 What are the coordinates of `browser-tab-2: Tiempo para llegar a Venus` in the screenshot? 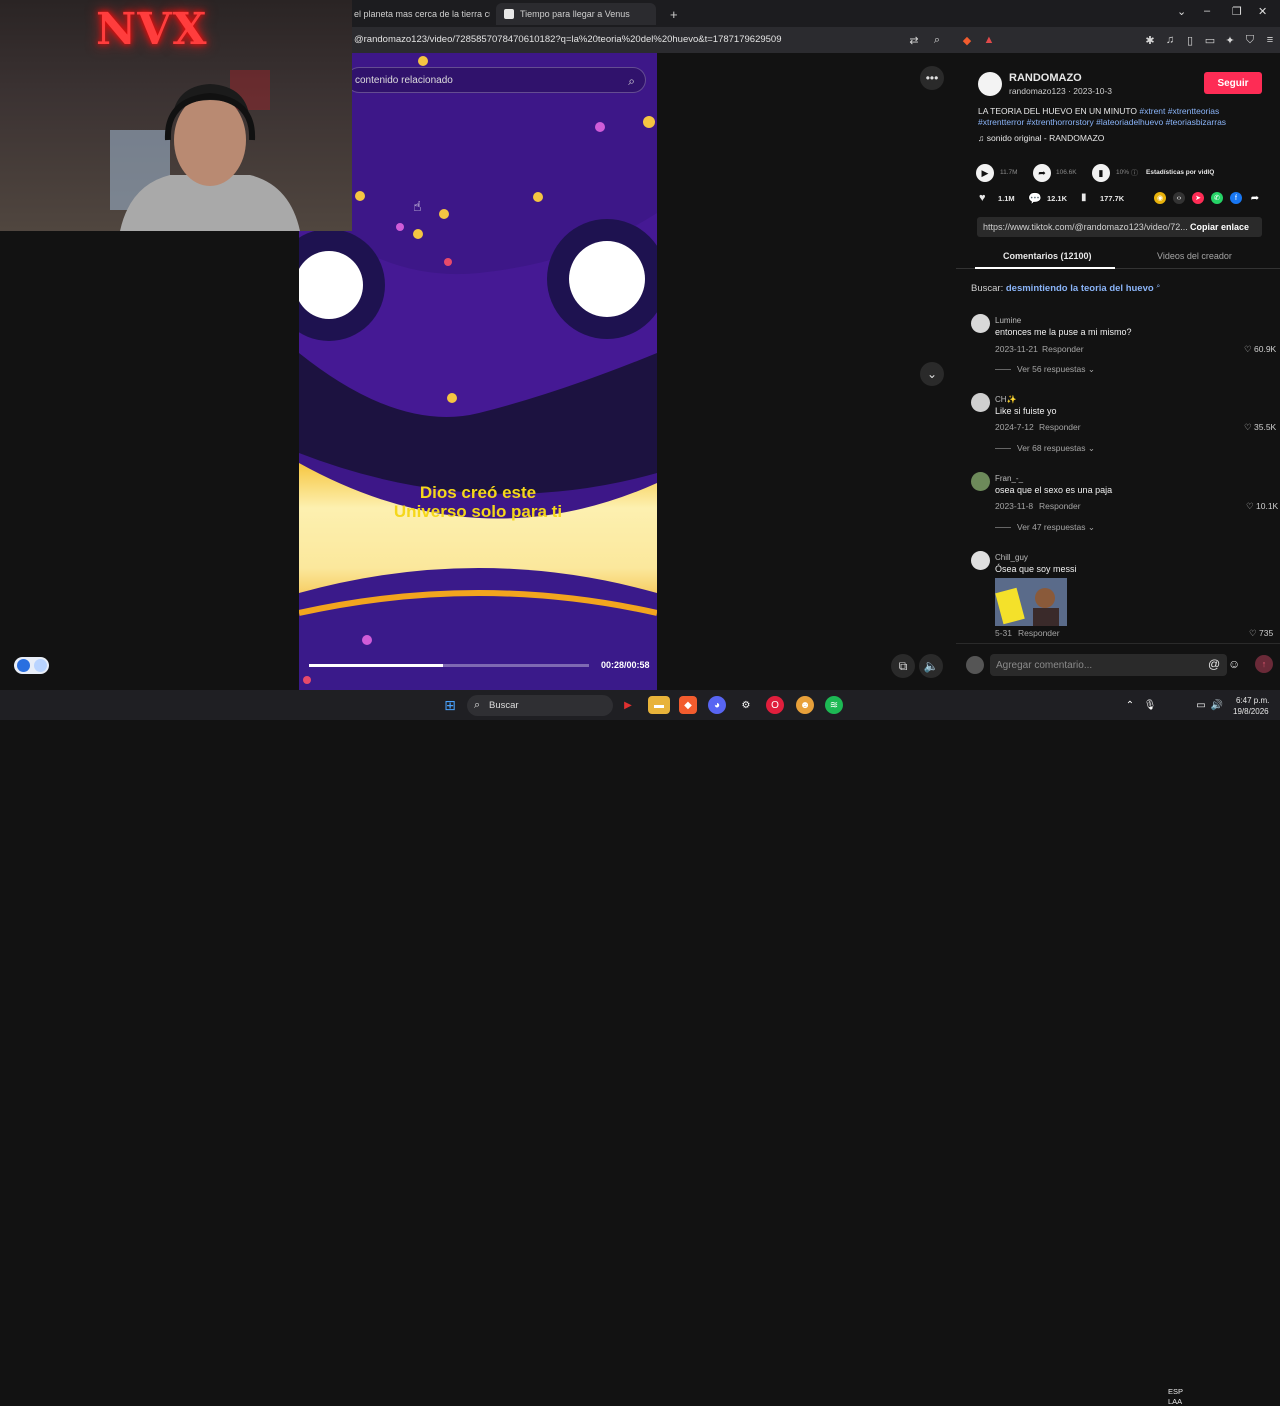 It's located at (576, 14).